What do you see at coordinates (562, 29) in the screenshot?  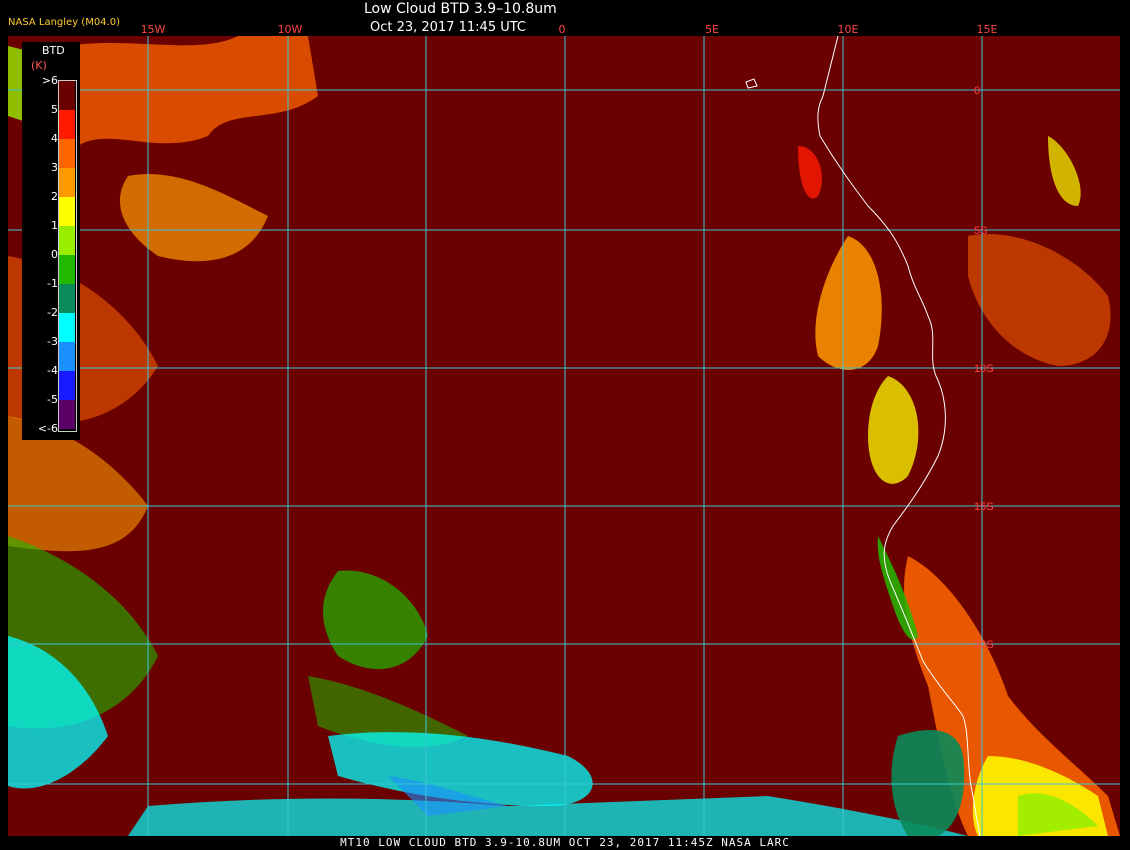 I see `longitude-label-0: 0` at bounding box center [562, 29].